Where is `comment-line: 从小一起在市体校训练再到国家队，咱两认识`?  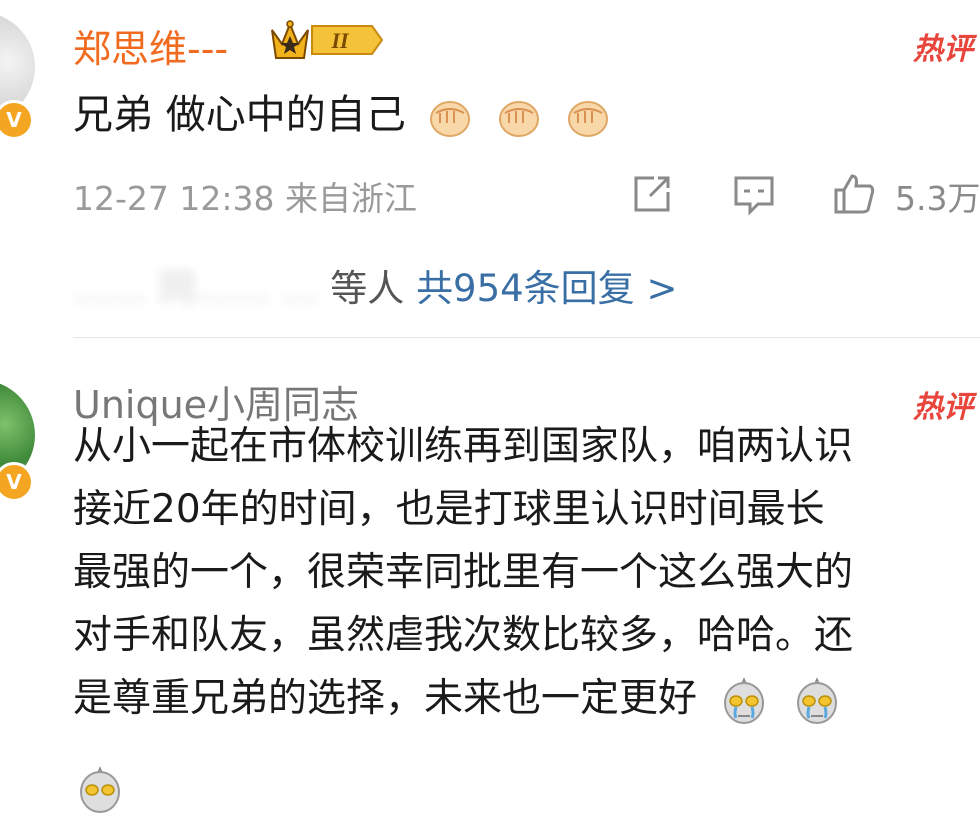
comment-line: 从小一起在市体校训练再到国家队，咱两认识 is located at coordinates (463, 446).